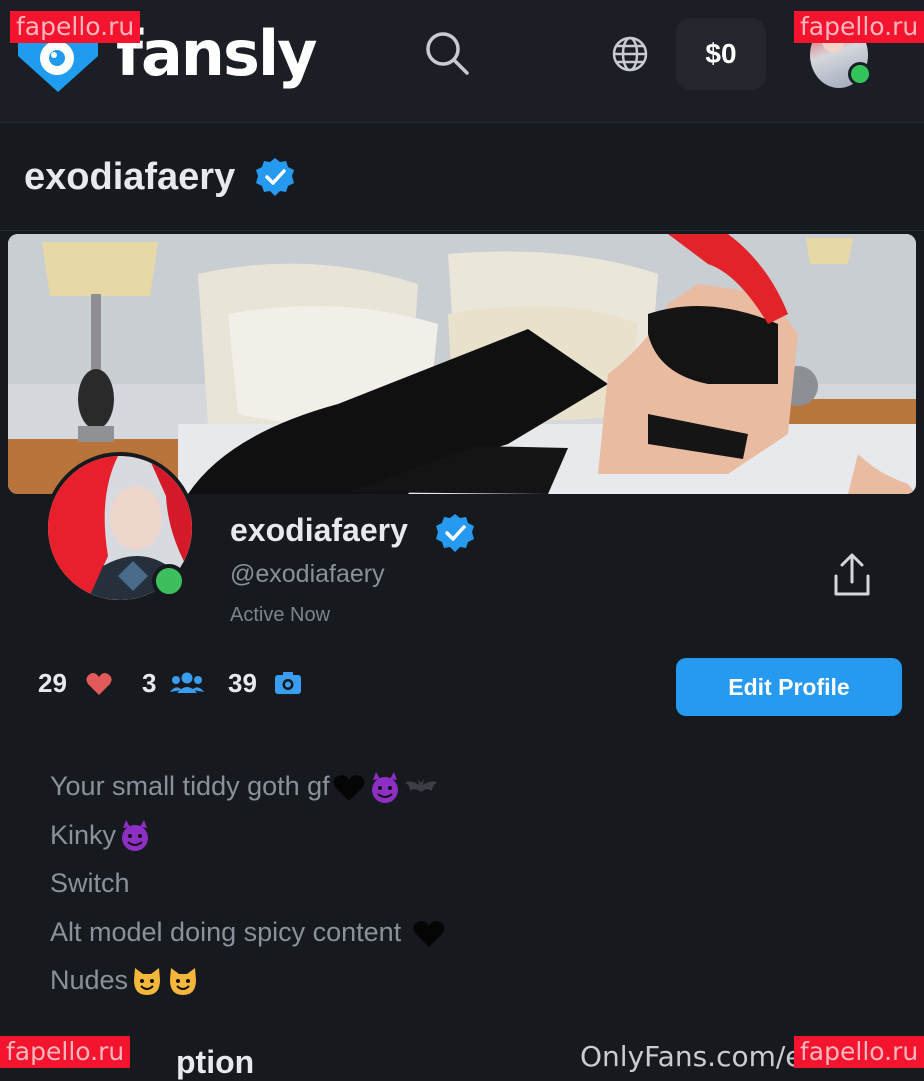 Image resolution: width=924 pixels, height=1081 pixels. Describe the element at coordinates (288, 683) in the screenshot. I see `camera-icon` at that location.